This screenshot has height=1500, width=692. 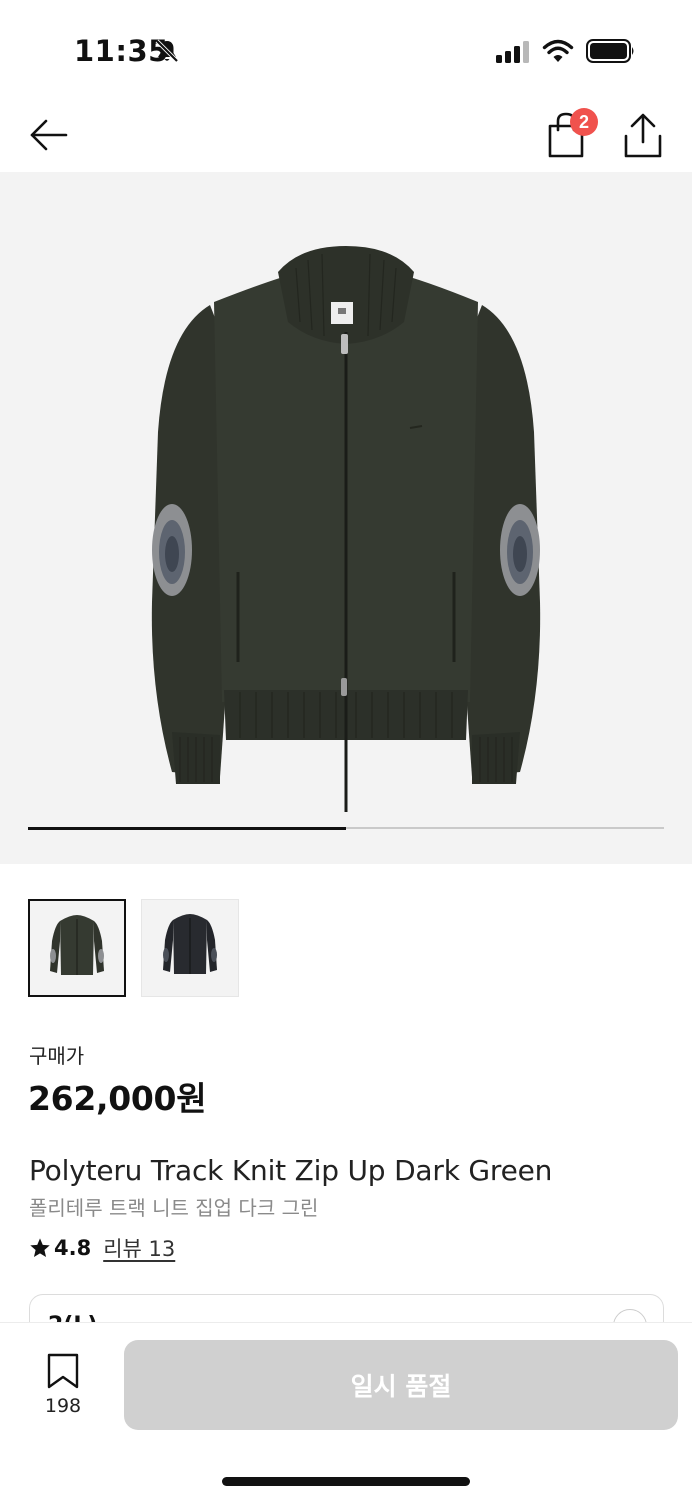 I want to click on rating-row: 4.8 리뷰 13, so click(x=102, y=1248).